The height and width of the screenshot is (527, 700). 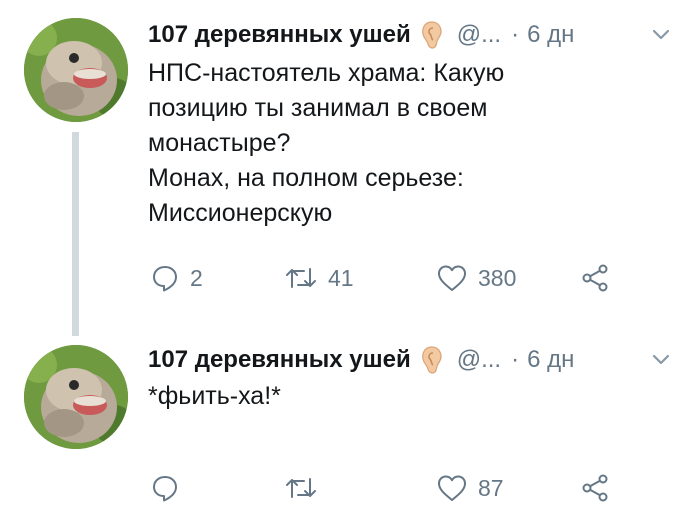 I want to click on tweet-text-line: НПС-настоятель храма: Какую, so click(x=326, y=73).